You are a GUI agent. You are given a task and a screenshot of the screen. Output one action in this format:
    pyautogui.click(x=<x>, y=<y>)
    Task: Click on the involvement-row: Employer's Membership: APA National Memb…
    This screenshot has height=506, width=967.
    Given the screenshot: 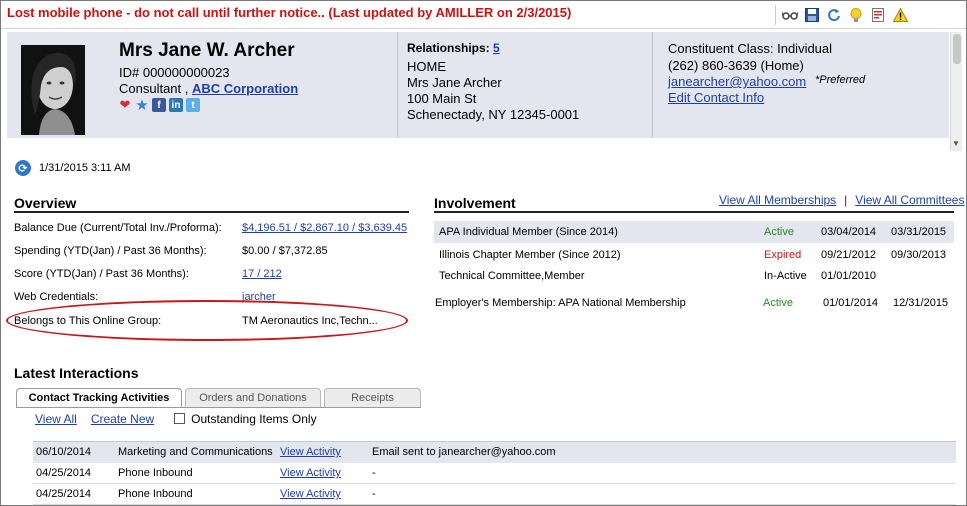 What is the action you would take?
    pyautogui.click(x=694, y=303)
    